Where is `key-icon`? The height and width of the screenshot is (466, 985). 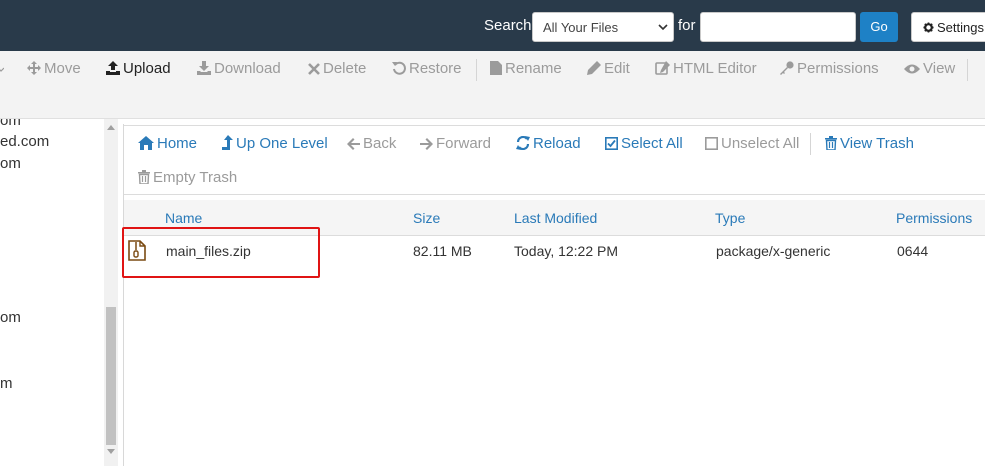 key-icon is located at coordinates (787, 68).